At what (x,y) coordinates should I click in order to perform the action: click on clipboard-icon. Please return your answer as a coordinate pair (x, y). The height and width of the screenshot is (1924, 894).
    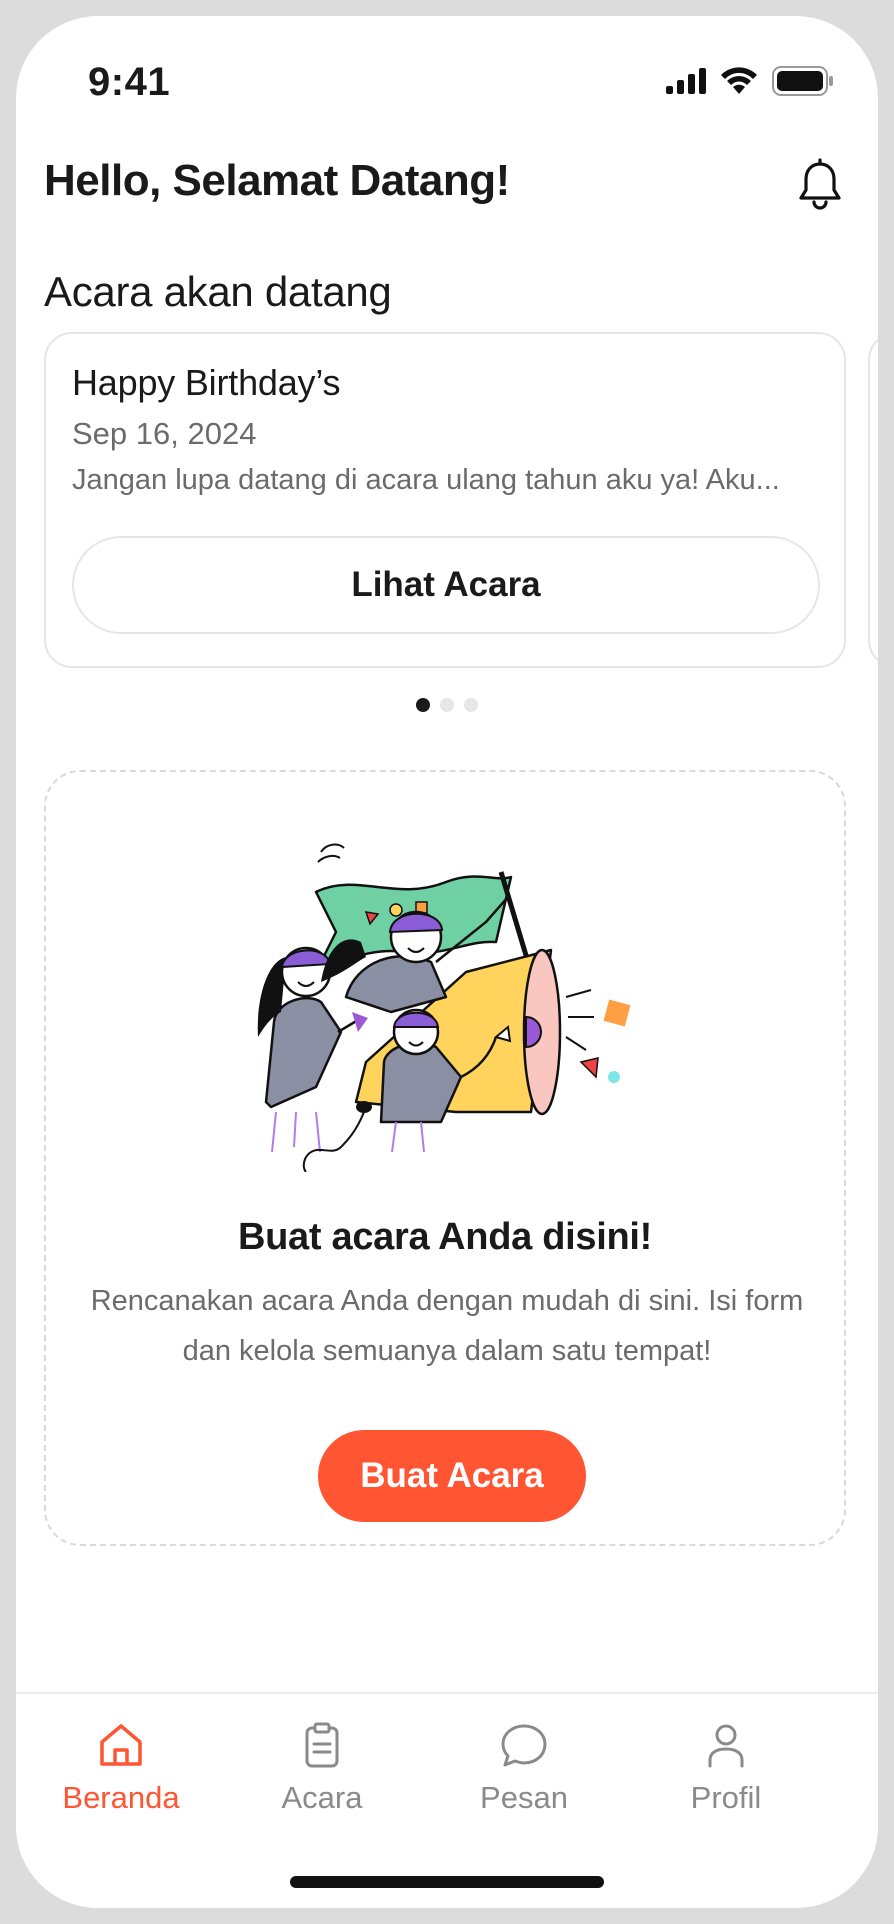
    Looking at the image, I should click on (322, 1745).